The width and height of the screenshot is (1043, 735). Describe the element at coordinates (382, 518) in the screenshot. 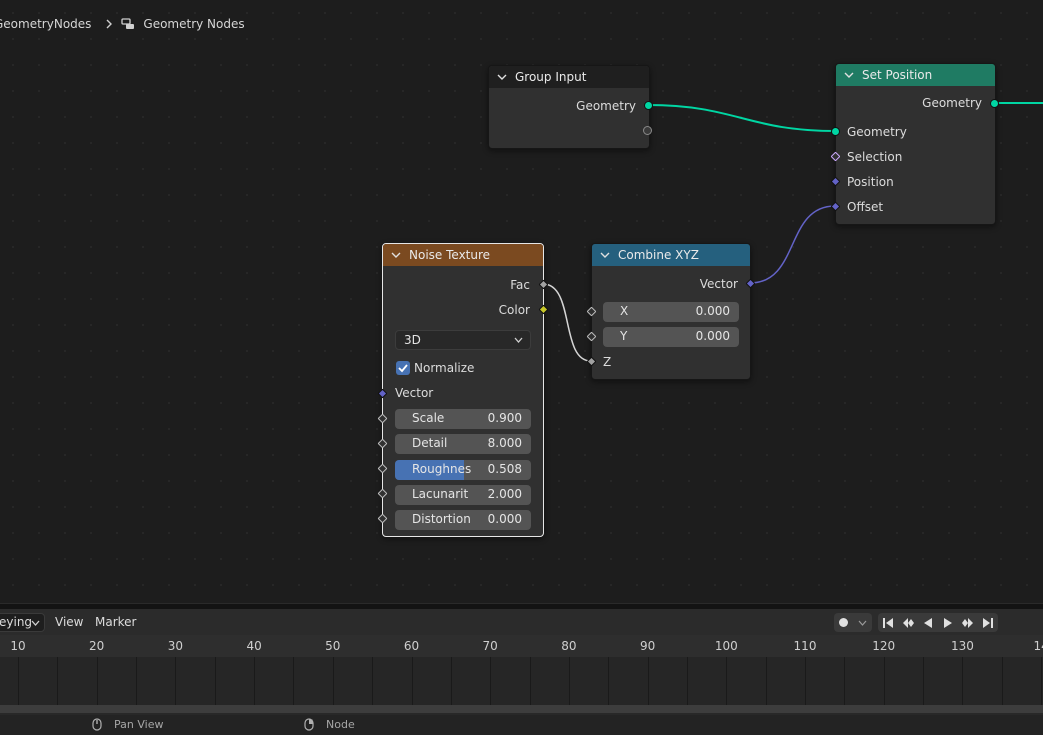

I see `socket-distortion-in` at that location.